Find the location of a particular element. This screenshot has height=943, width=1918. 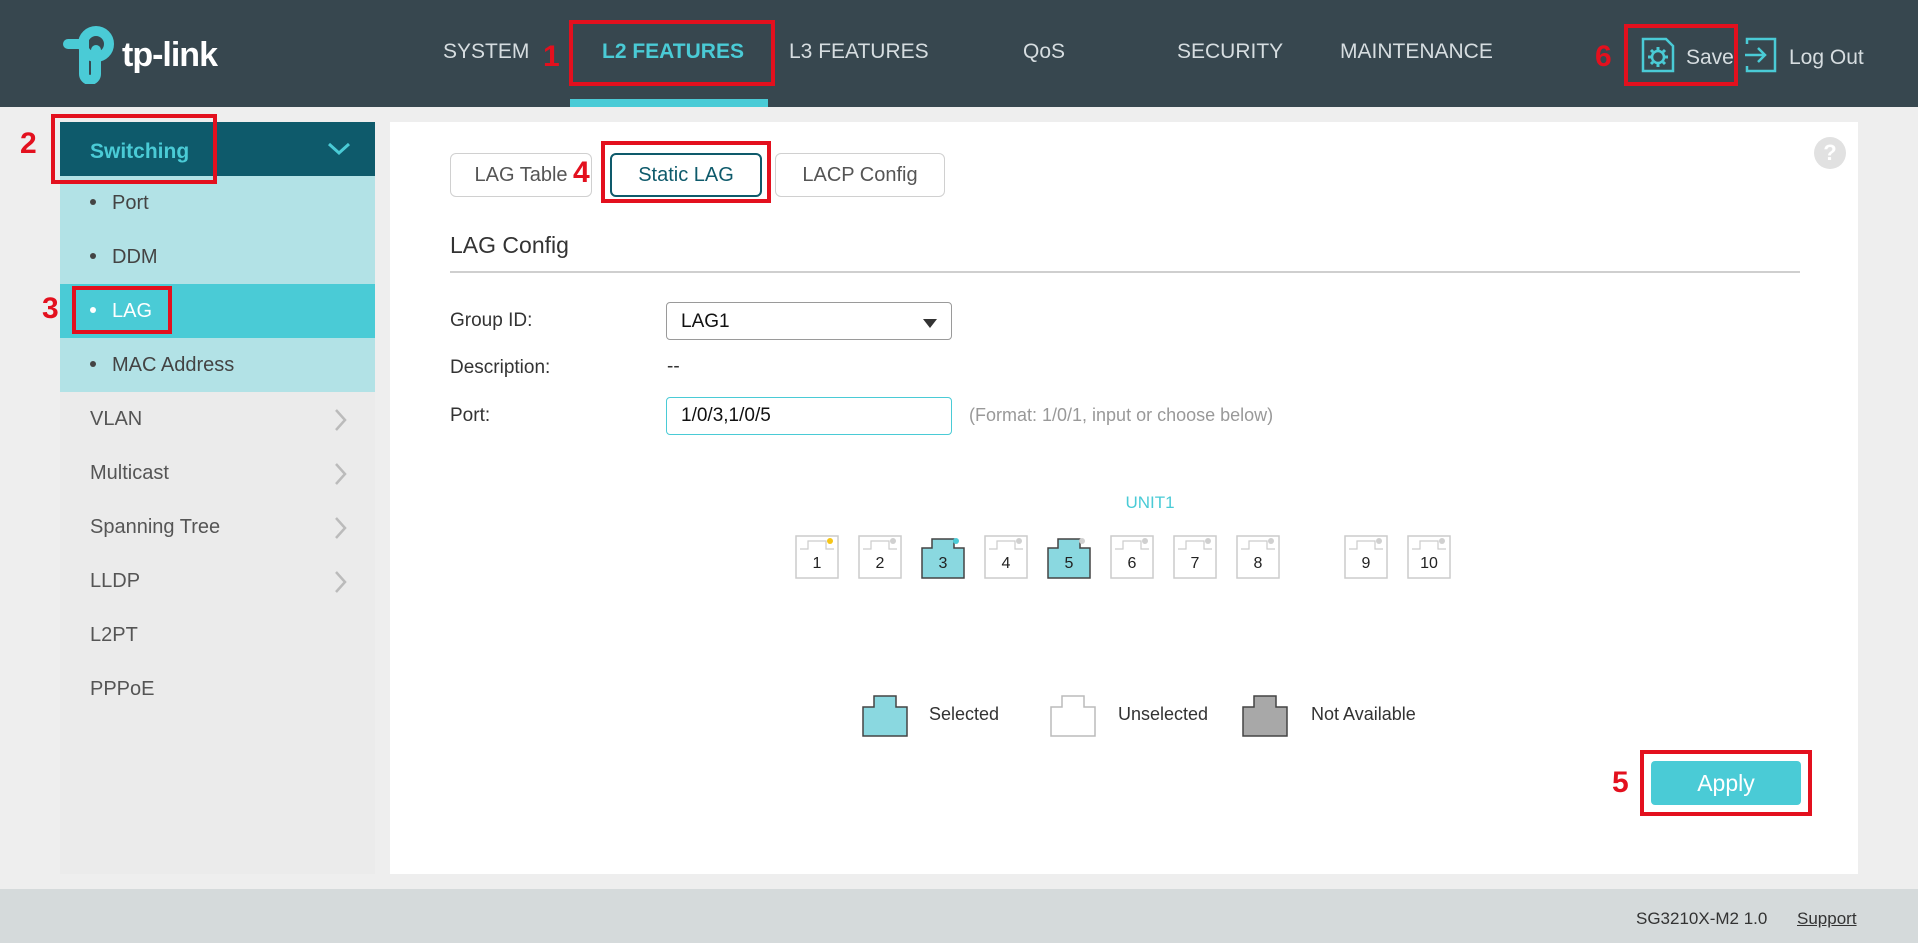

group-id-select: LAG1 is located at coordinates (809, 321).